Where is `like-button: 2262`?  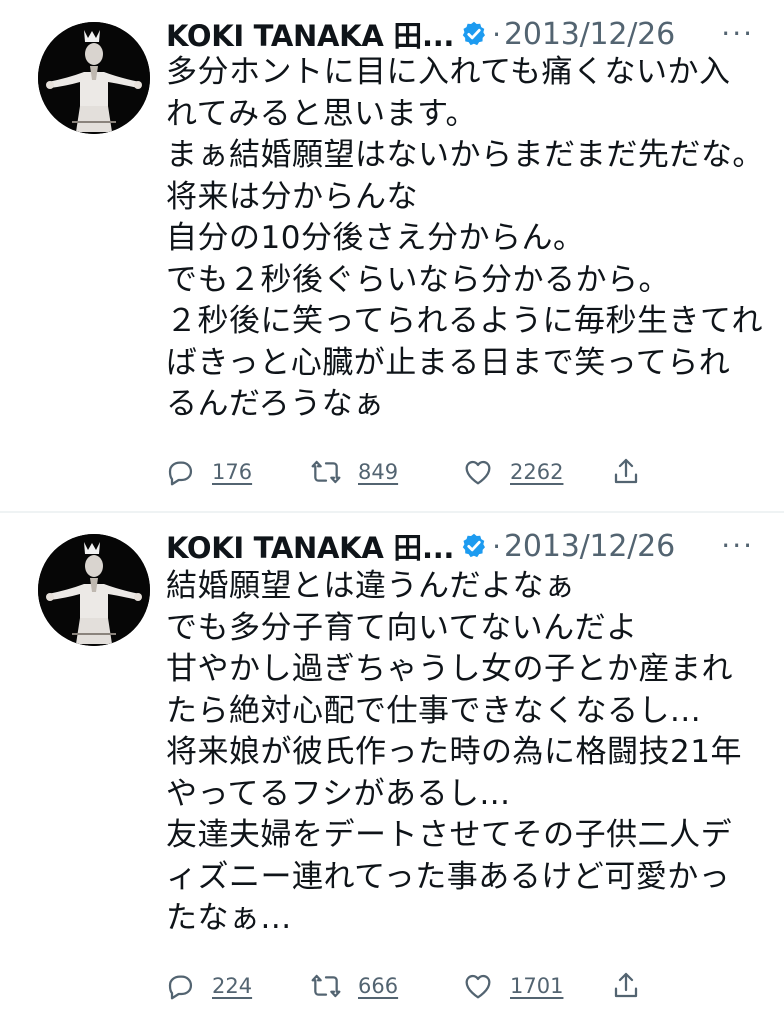 like-button: 2262 is located at coordinates (512, 472).